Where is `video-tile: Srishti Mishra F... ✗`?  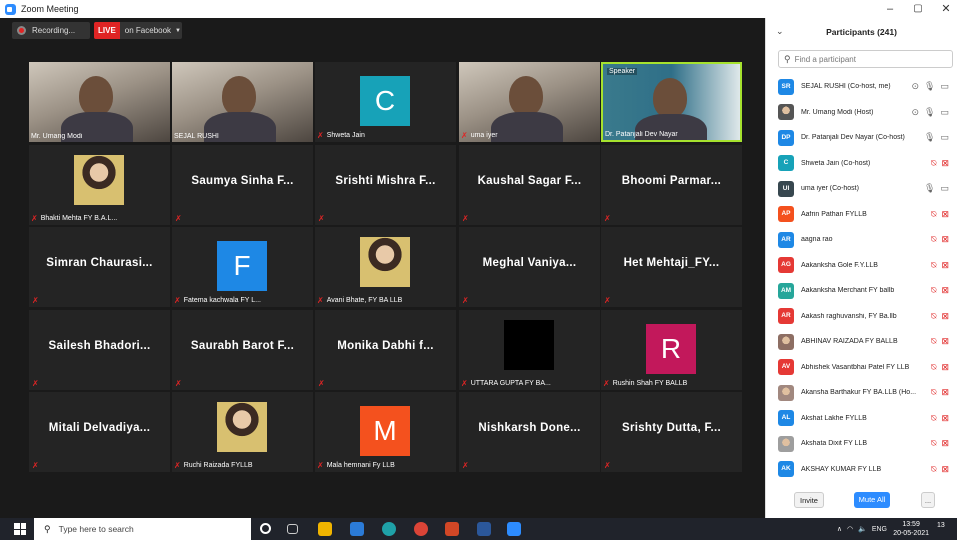
video-tile: Srishti Mishra F... ✗ is located at coordinates (385, 185).